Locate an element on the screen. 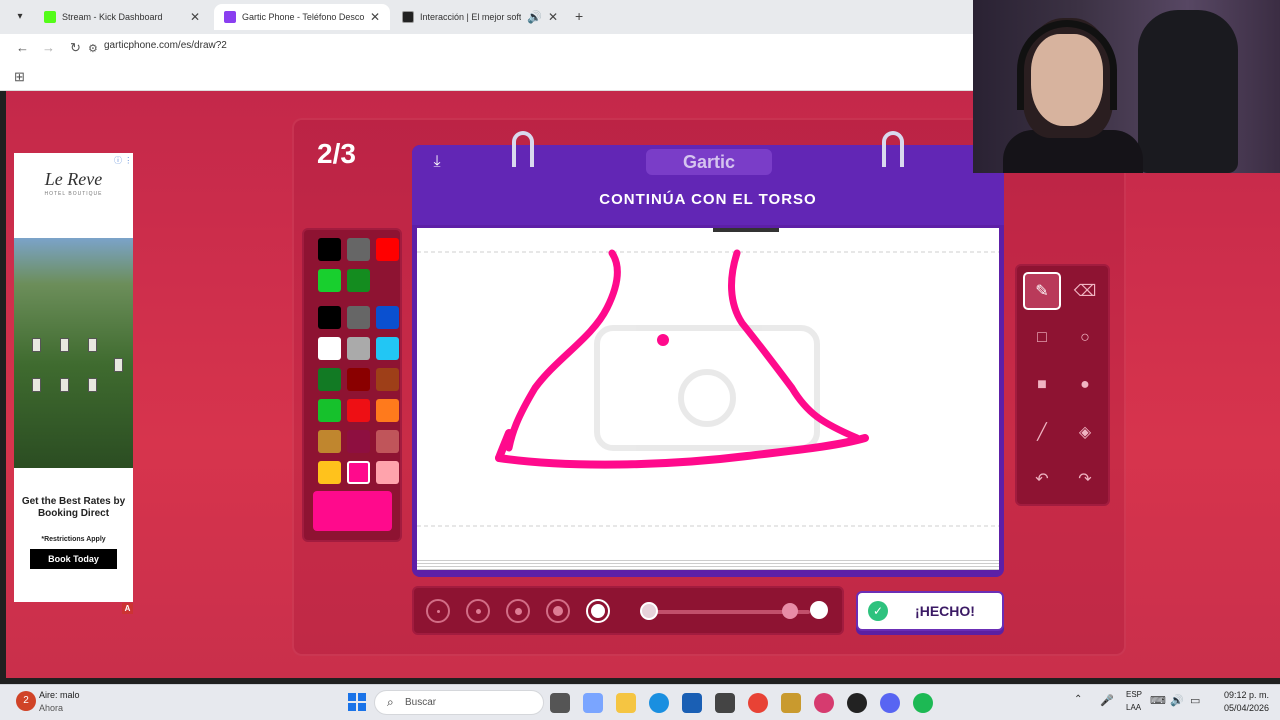  opacity-slider-min is located at coordinates (649, 611).